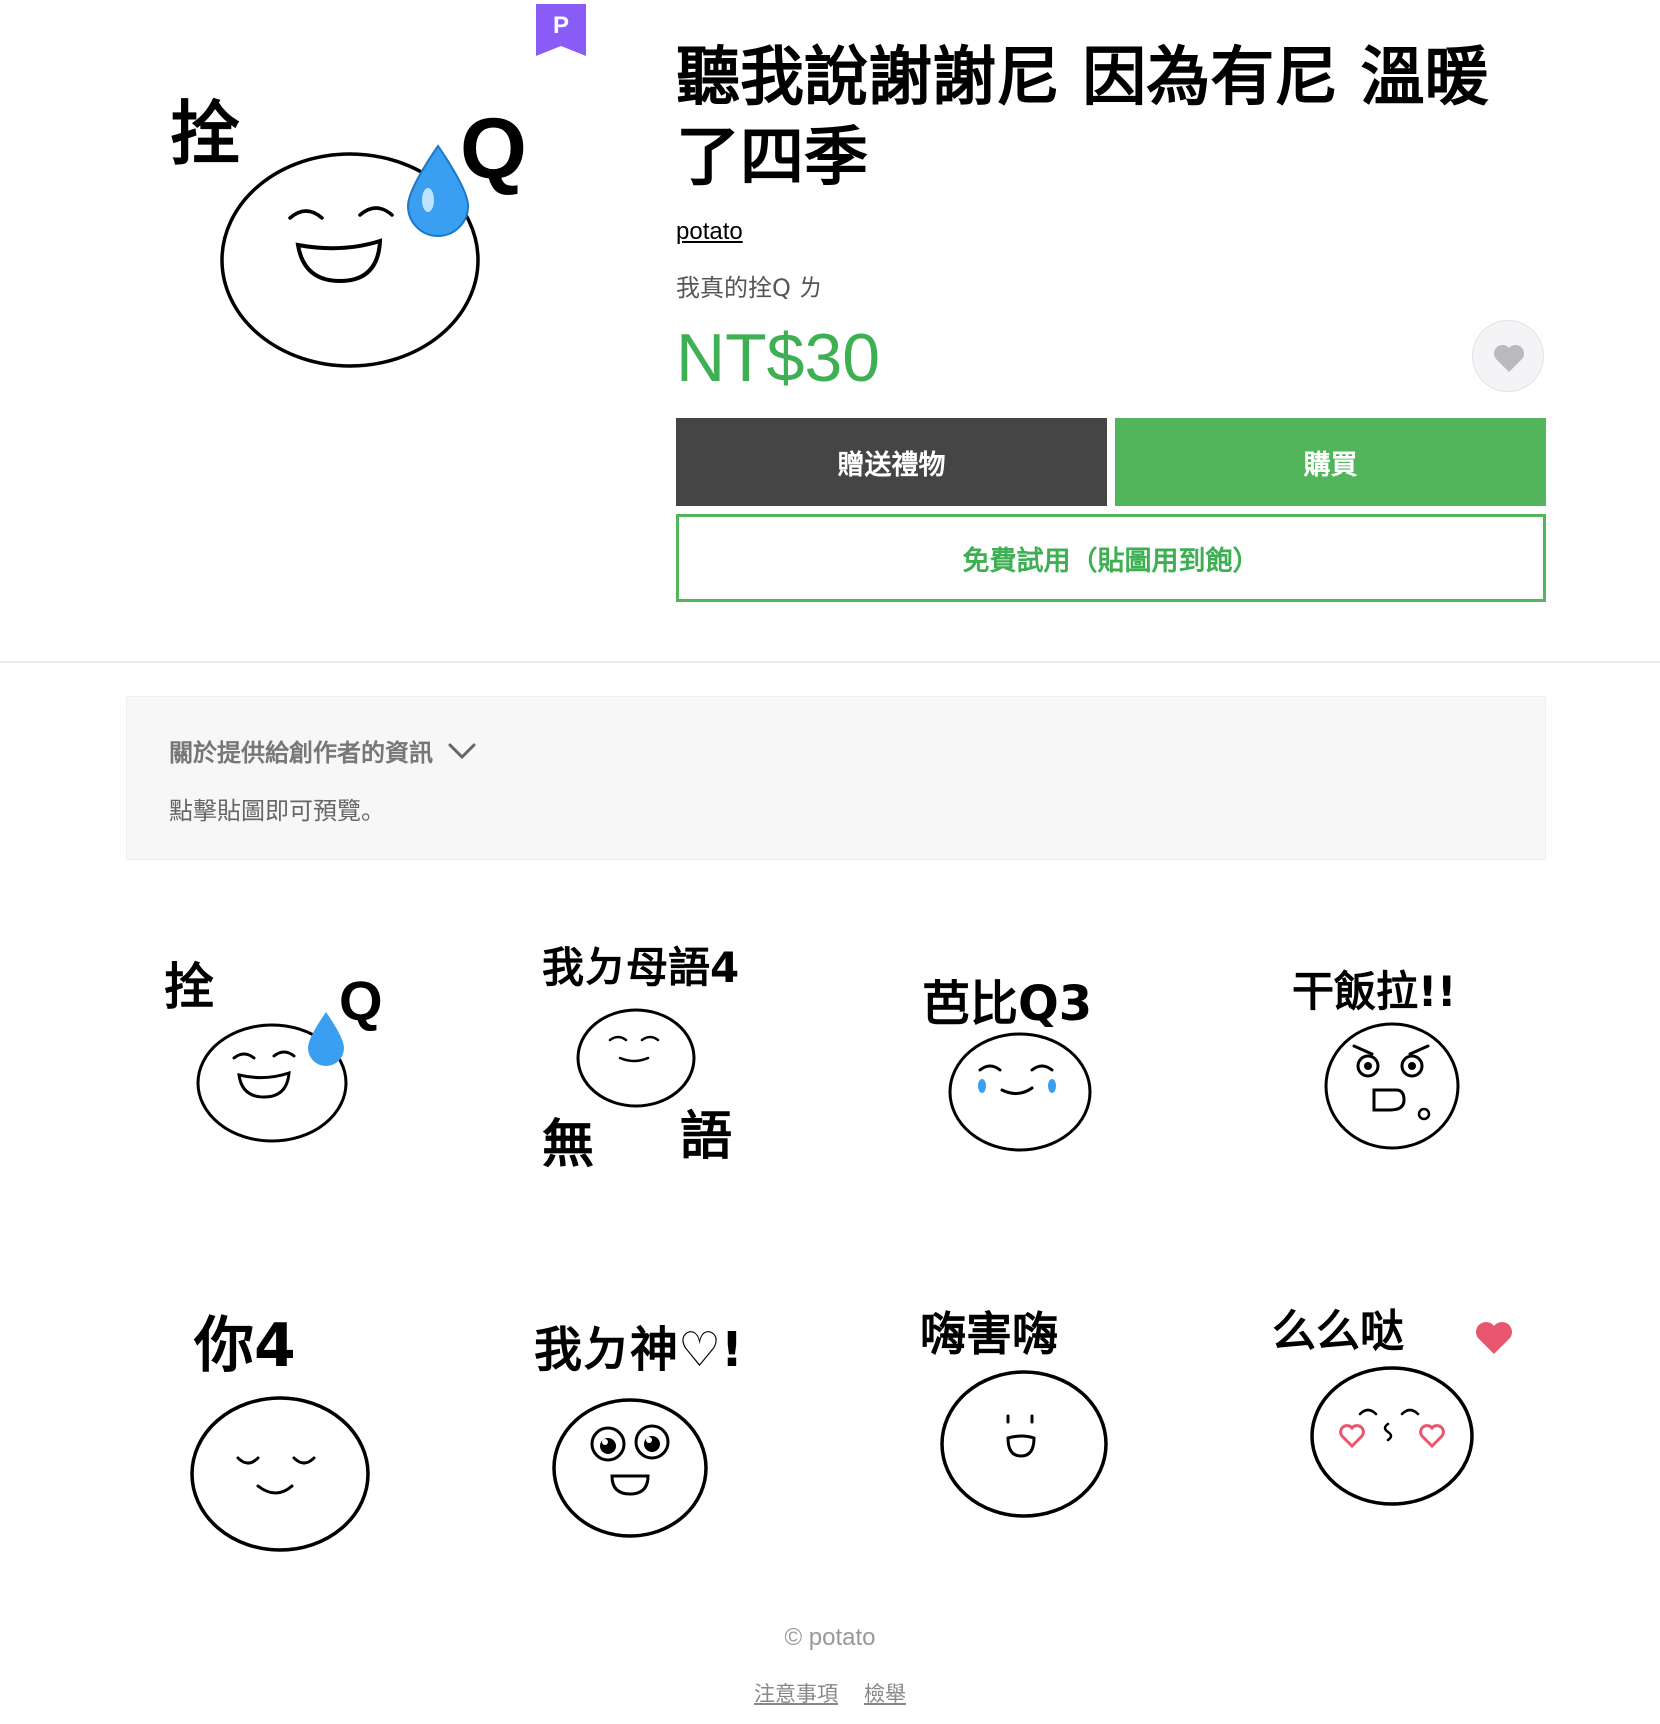 This screenshot has width=1660, height=1724. Describe the element at coordinates (1026, 1080) in the screenshot. I see `sticker-3: 芭比Q3` at that location.